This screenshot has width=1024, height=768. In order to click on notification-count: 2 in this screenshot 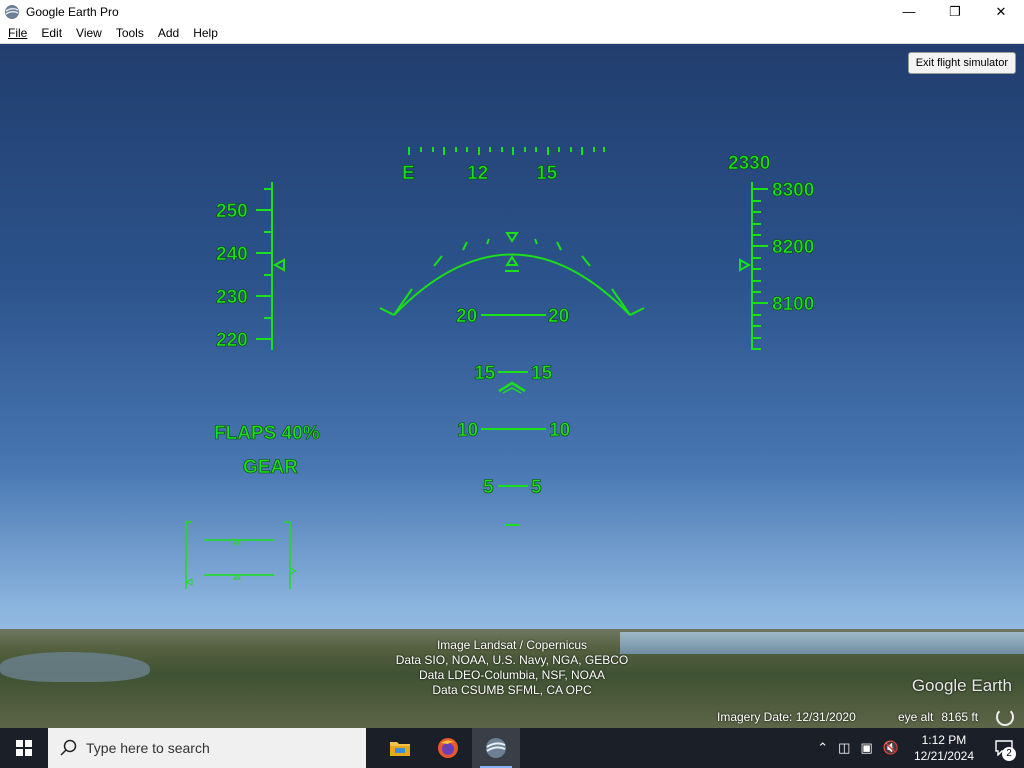, I will do `click(1009, 754)`.